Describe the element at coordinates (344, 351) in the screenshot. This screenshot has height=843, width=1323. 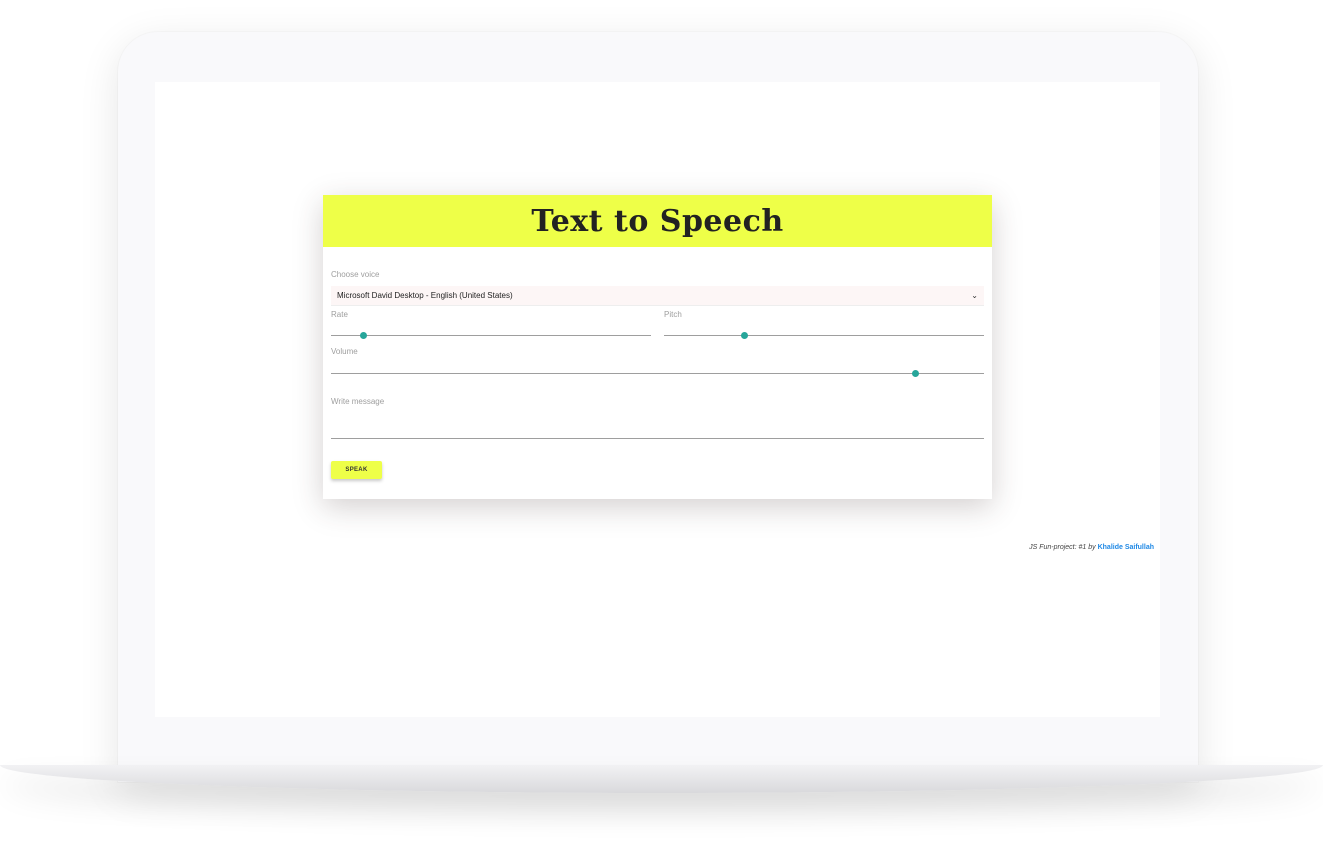
I see `volume-label: Volume` at that location.